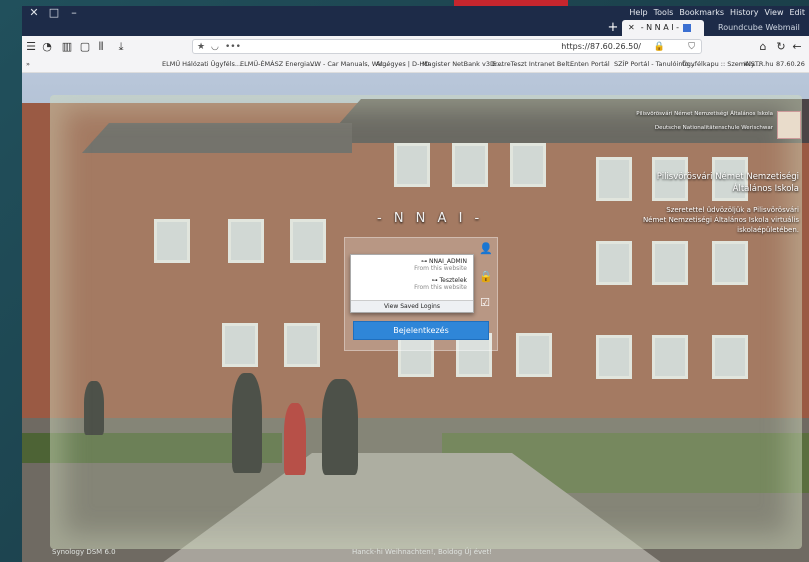 Image resolution: width=809 pixels, height=562 pixels. What do you see at coordinates (631, 27) in the screenshot?
I see `close-tab-icon: ✕` at bounding box center [631, 27].